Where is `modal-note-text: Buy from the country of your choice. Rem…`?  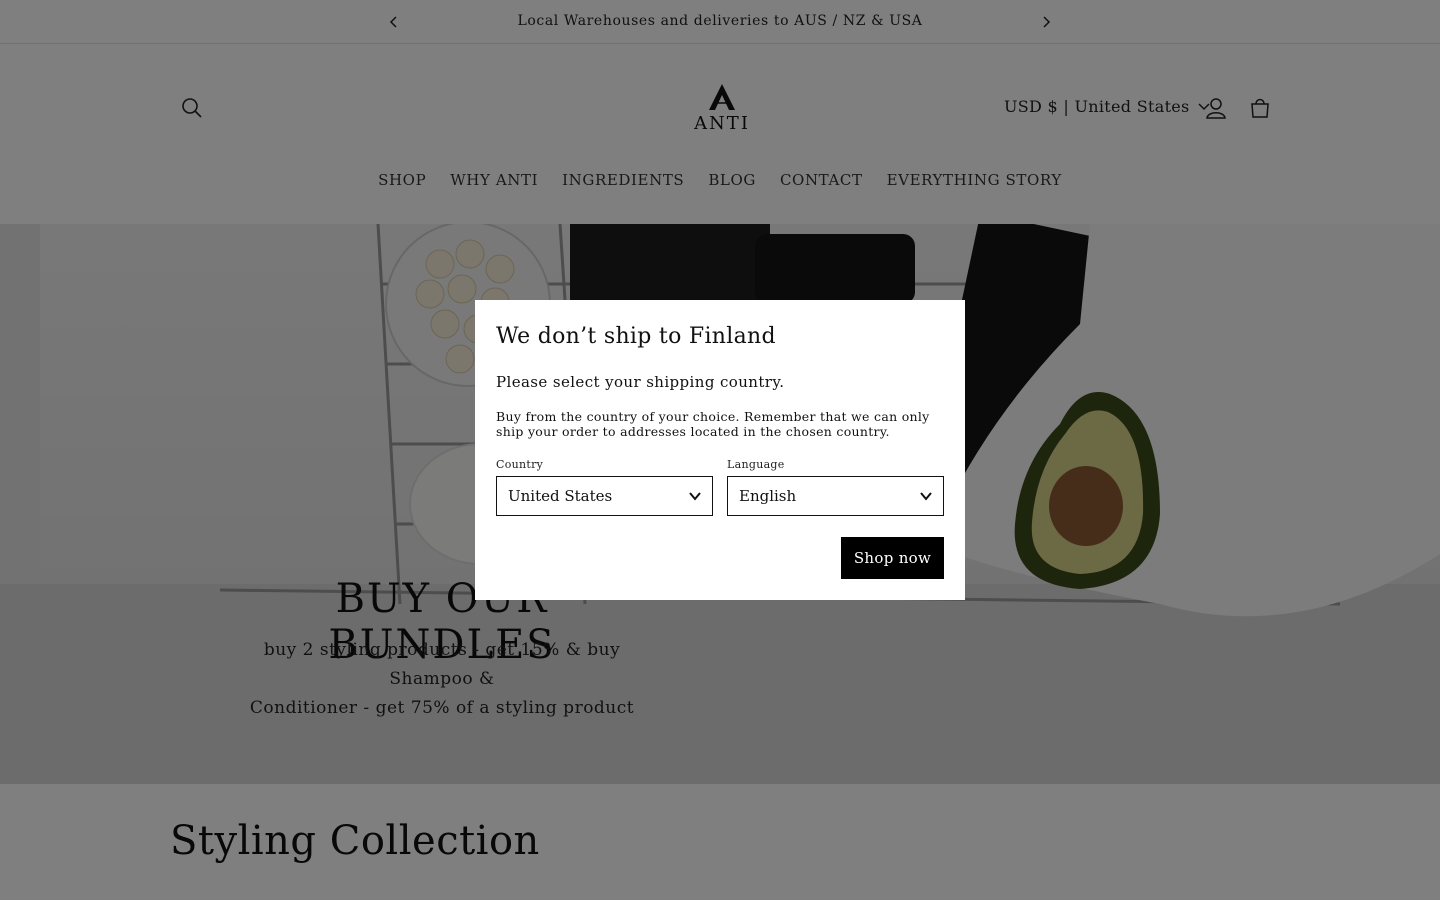
modal-note-text: Buy from the country of your choice. Rem… is located at coordinates (713, 424).